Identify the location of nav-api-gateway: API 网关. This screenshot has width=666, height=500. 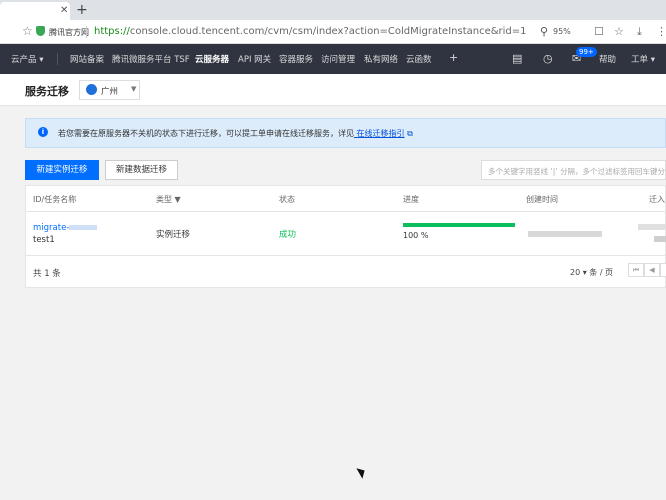
(254, 59).